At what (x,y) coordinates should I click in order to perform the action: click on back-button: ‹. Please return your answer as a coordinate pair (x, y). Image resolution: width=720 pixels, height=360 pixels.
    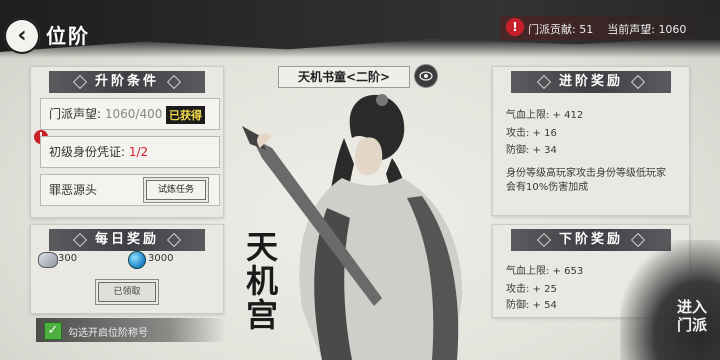
    Looking at the image, I should click on (22, 36).